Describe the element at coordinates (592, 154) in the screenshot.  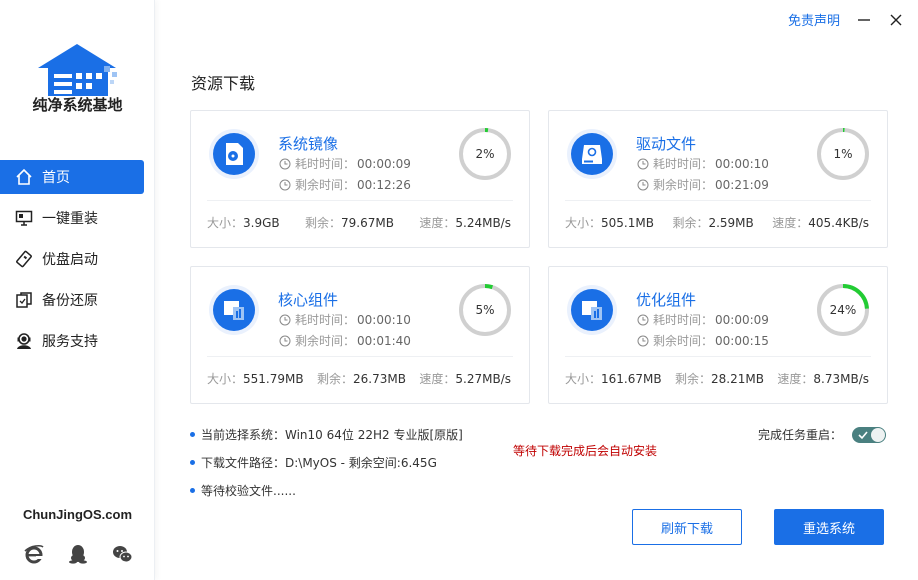
I see `drive-icon` at that location.